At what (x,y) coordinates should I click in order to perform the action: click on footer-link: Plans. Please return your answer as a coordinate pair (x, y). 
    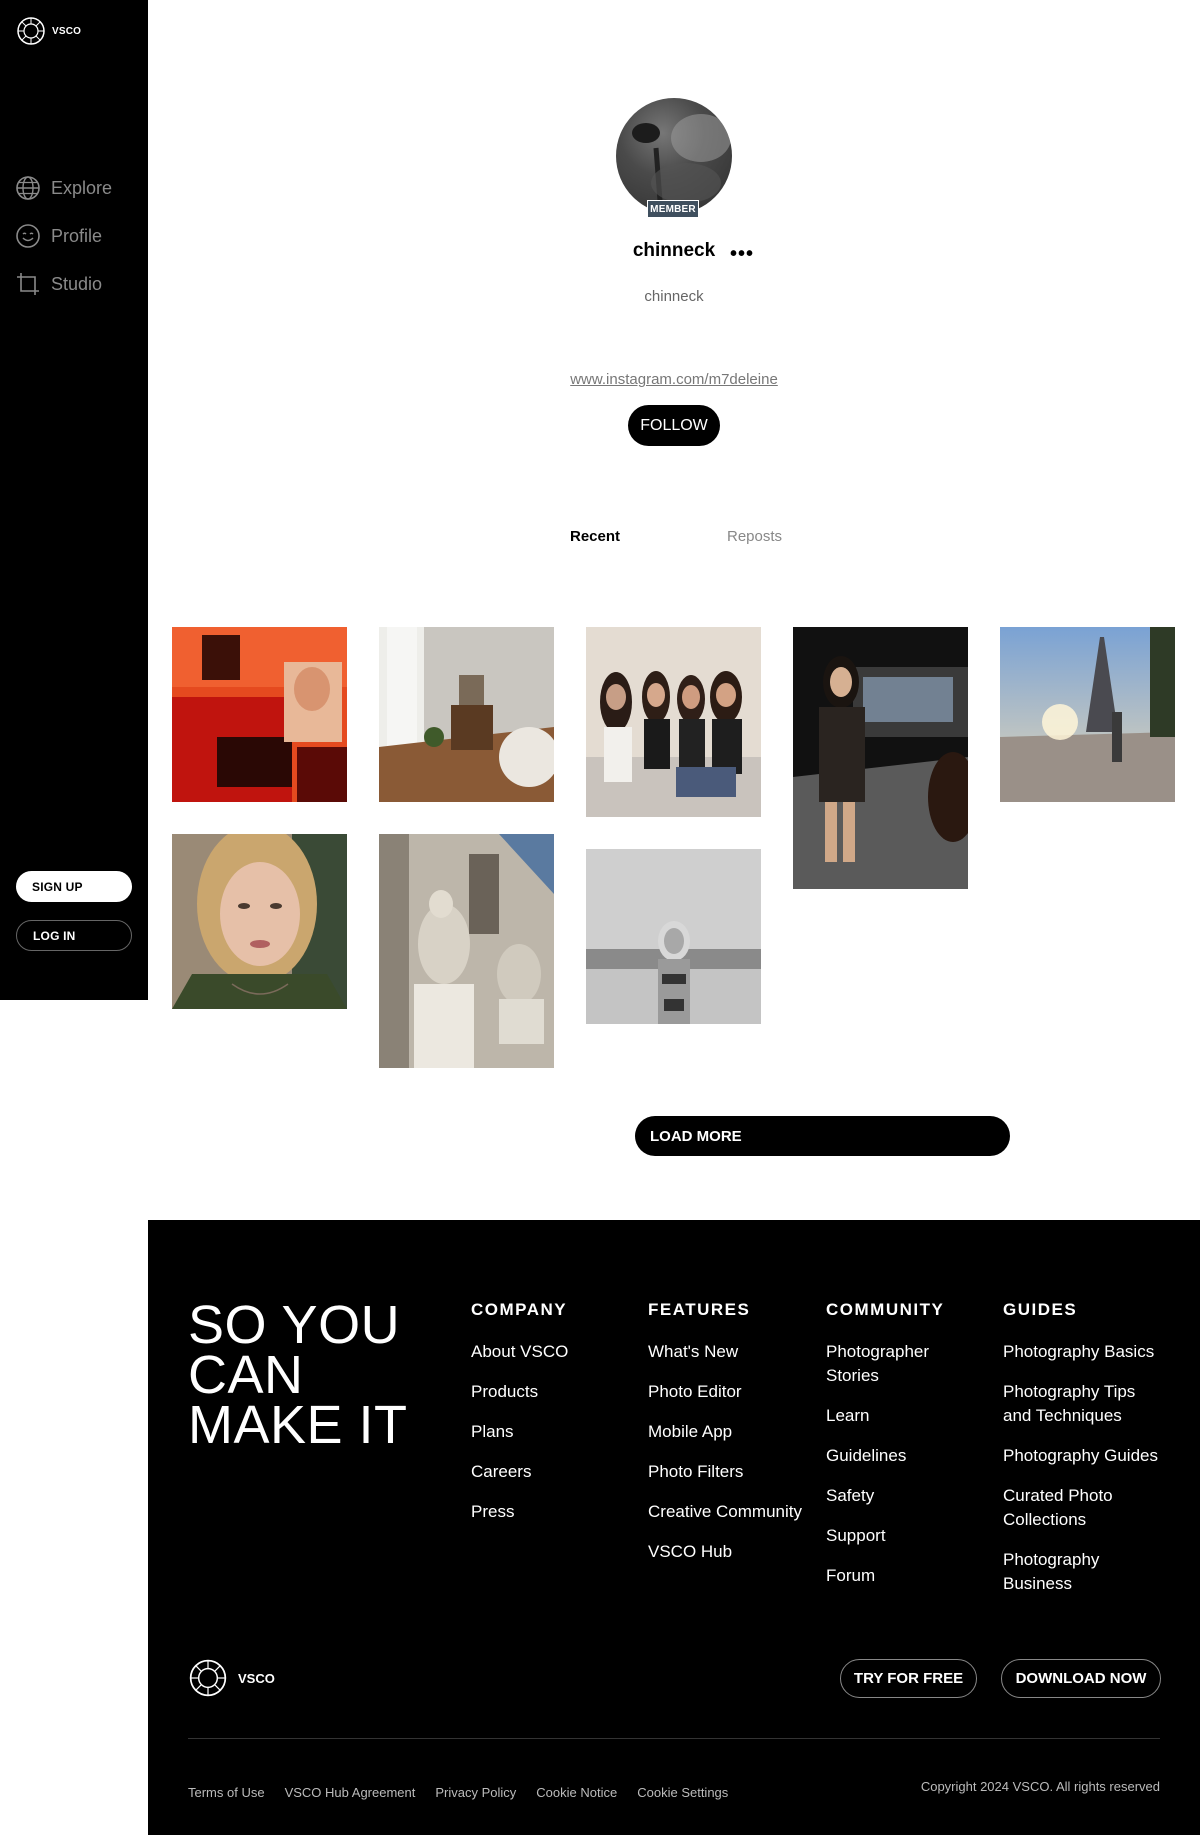
    Looking at the image, I should click on (556, 1432).